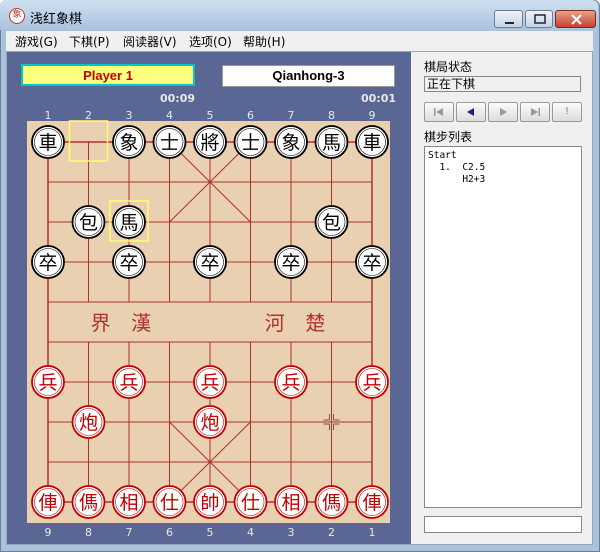  Describe the element at coordinates (129, 532) in the screenshot. I see `file-number-bottom: 7` at that location.